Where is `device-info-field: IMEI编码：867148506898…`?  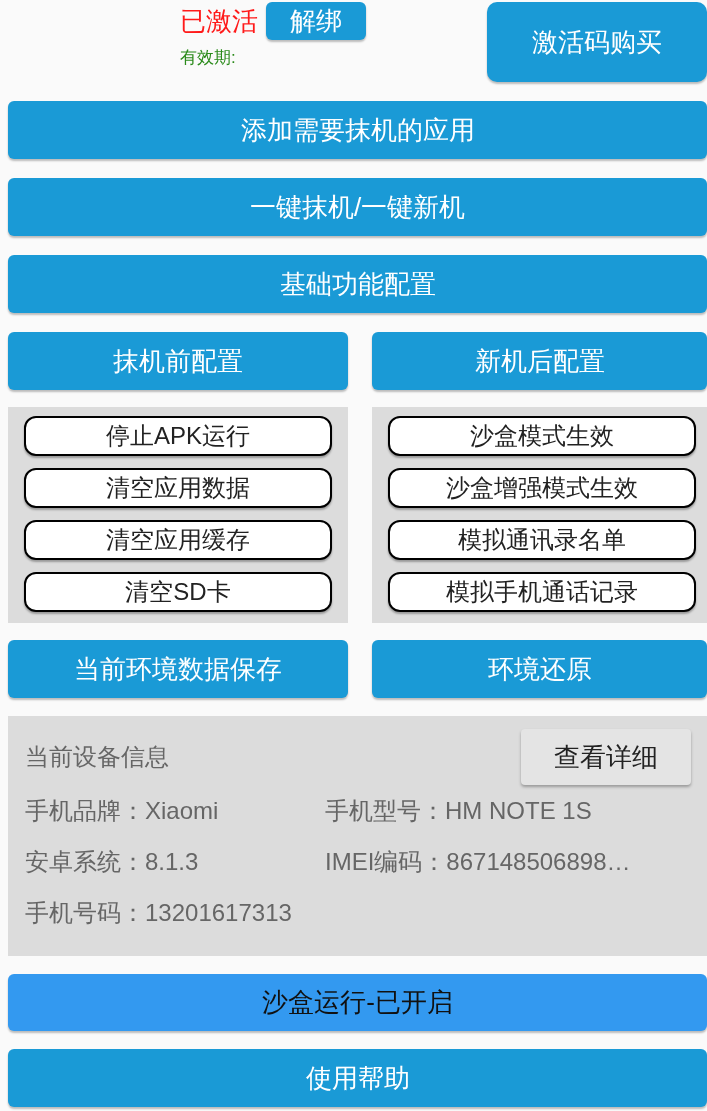 device-info-field: IMEI编码：867148506898… is located at coordinates (508, 862).